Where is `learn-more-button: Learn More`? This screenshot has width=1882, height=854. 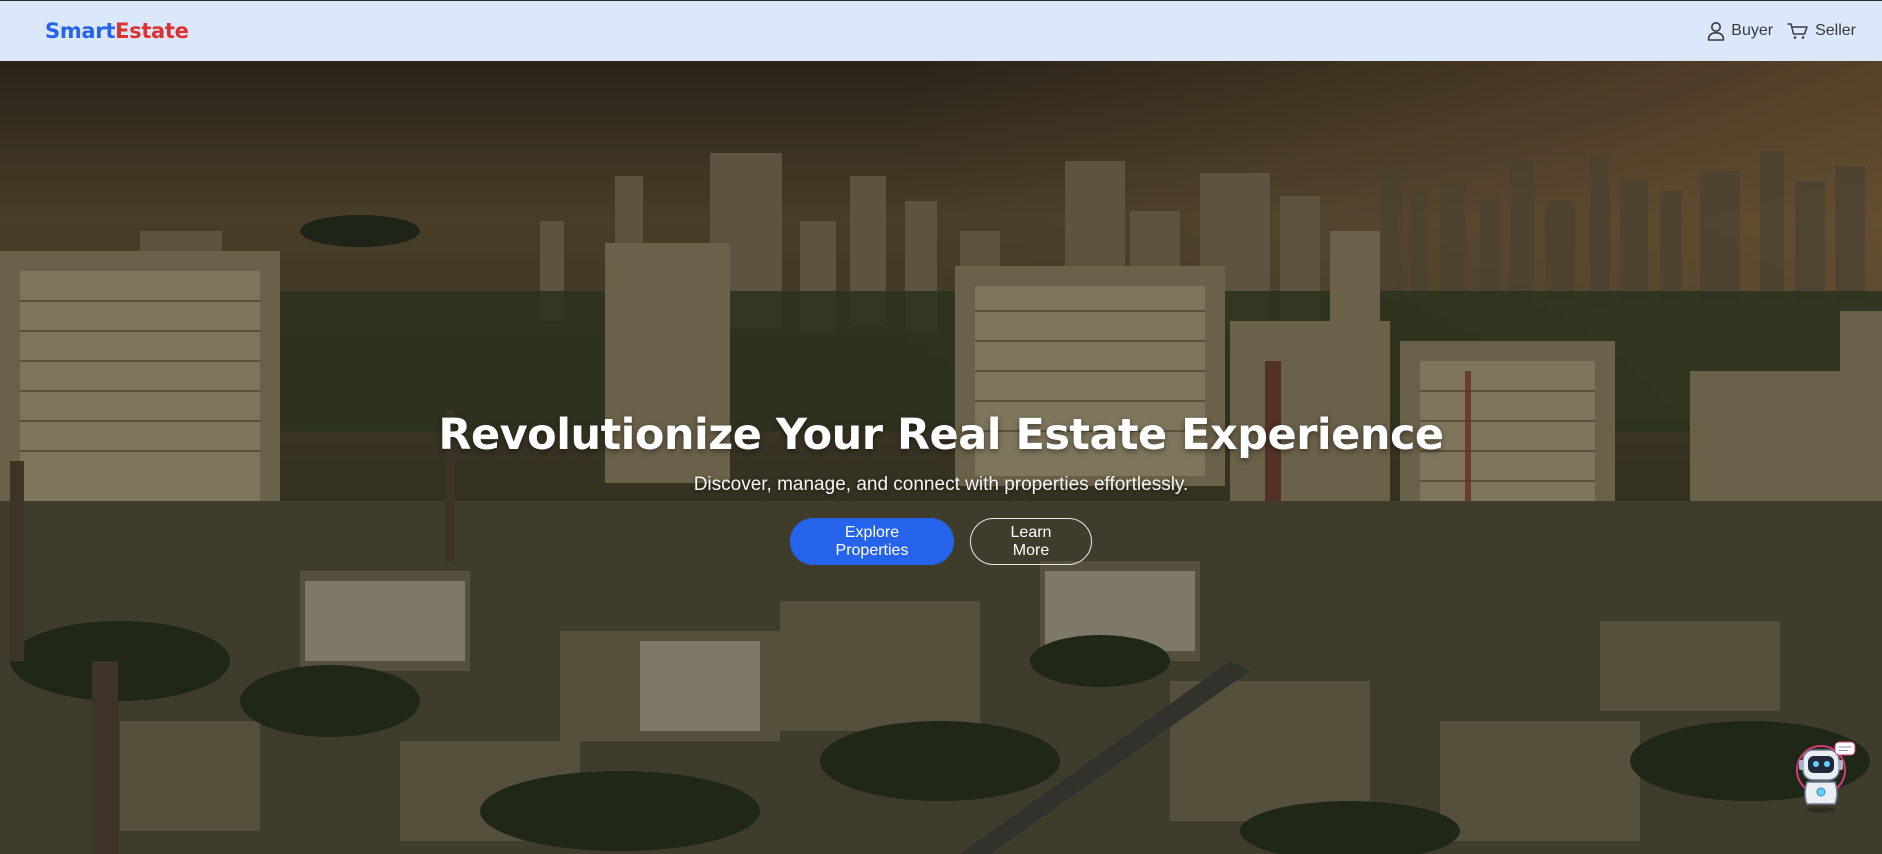
learn-more-button: Learn More is located at coordinates (1031, 541).